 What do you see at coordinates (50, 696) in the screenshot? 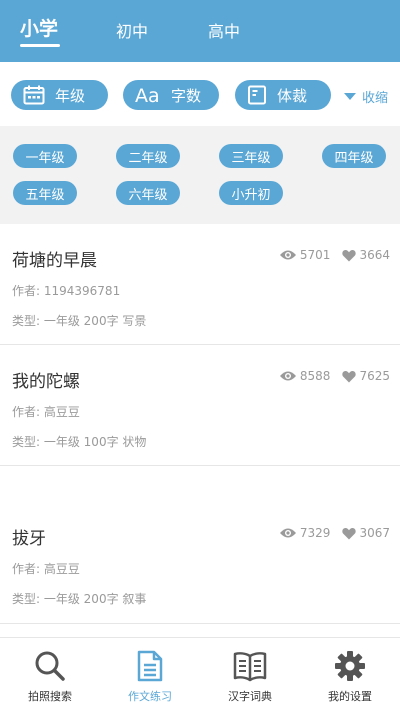
I see `nav-photo-search-label: 拍照搜索` at bounding box center [50, 696].